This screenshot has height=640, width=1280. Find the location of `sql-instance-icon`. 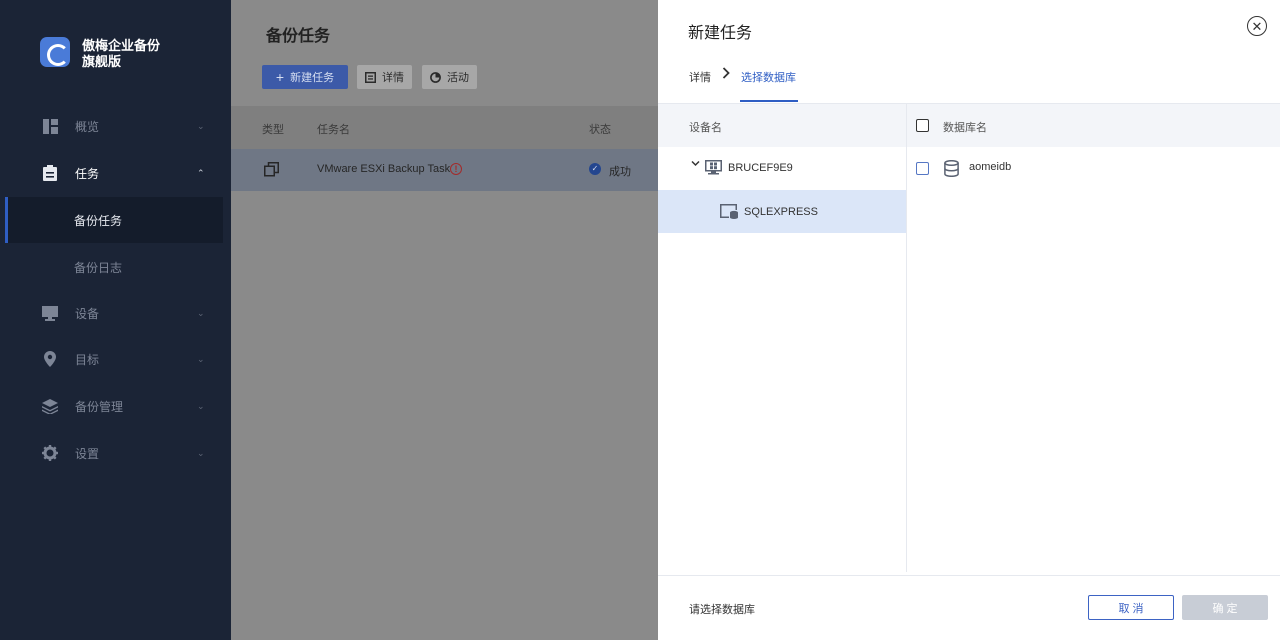

sql-instance-icon is located at coordinates (729, 211).